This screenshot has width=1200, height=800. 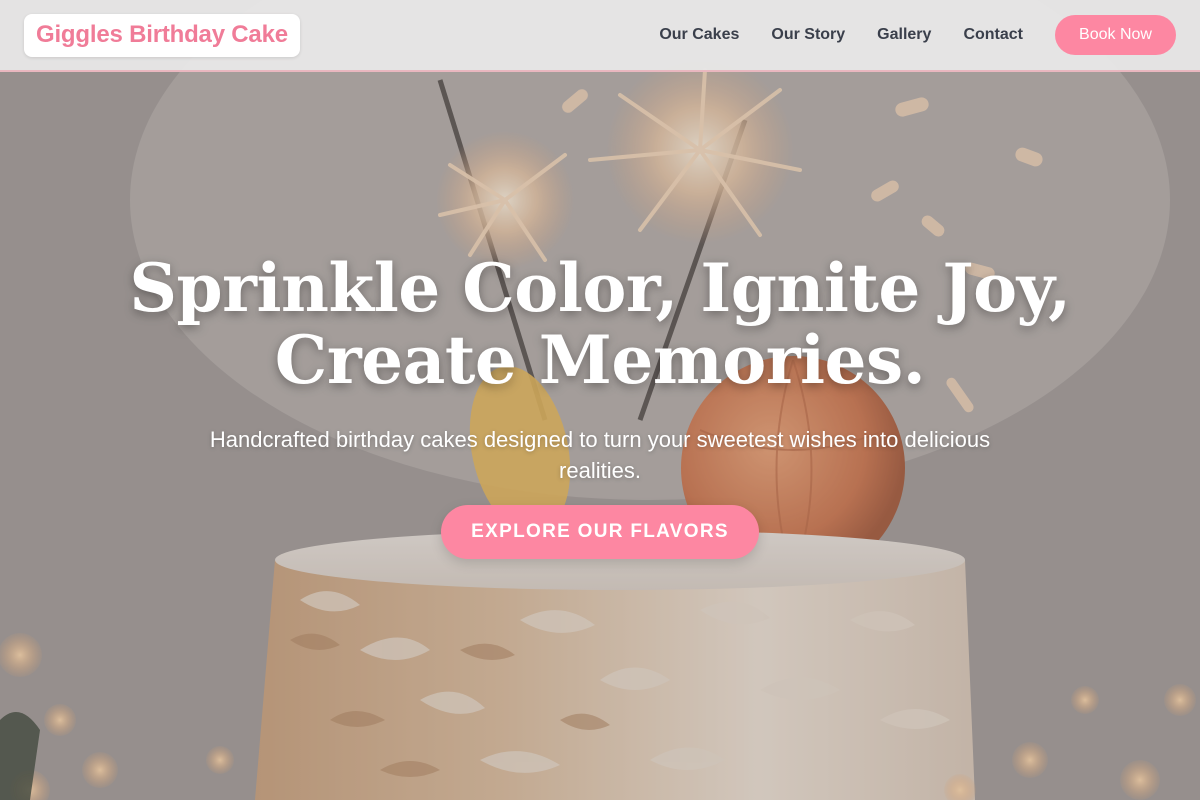 I want to click on nav-link-gallery: Gallery, so click(x=904, y=35).